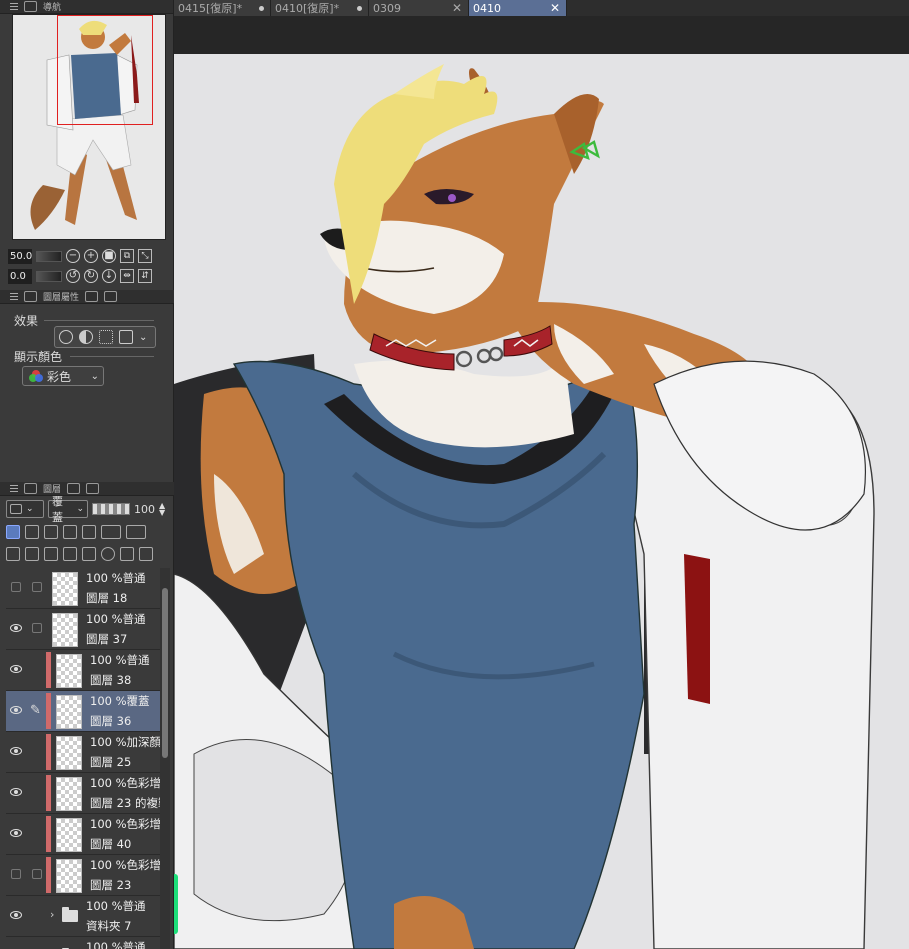 Image resolution: width=909 pixels, height=949 pixels. Describe the element at coordinates (111, 509) in the screenshot. I see `opacity-slider` at that location.